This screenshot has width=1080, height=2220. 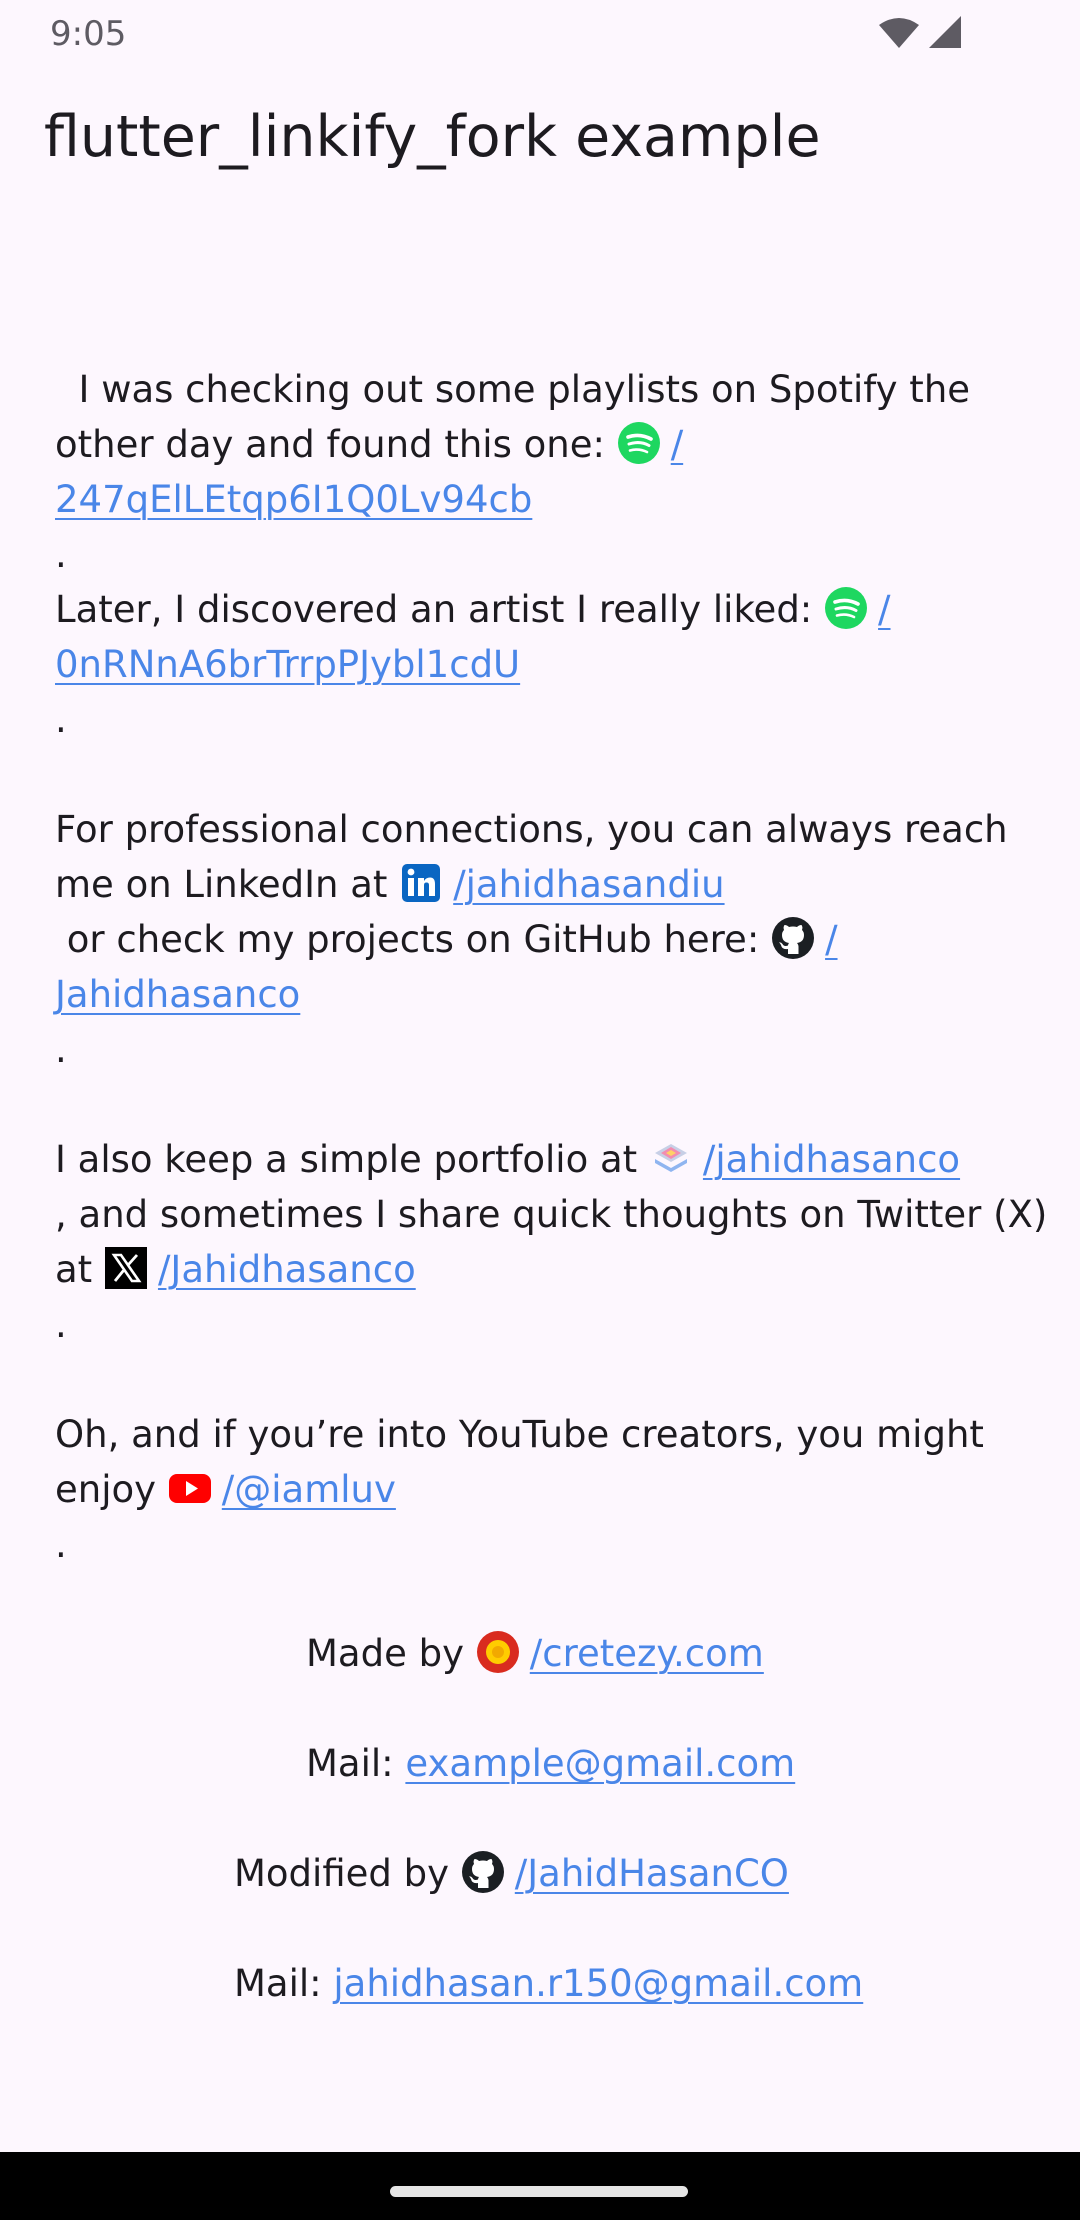 I want to click on modified-by-line: Modified by /JahidHasanCO, so click(x=511, y=1873).